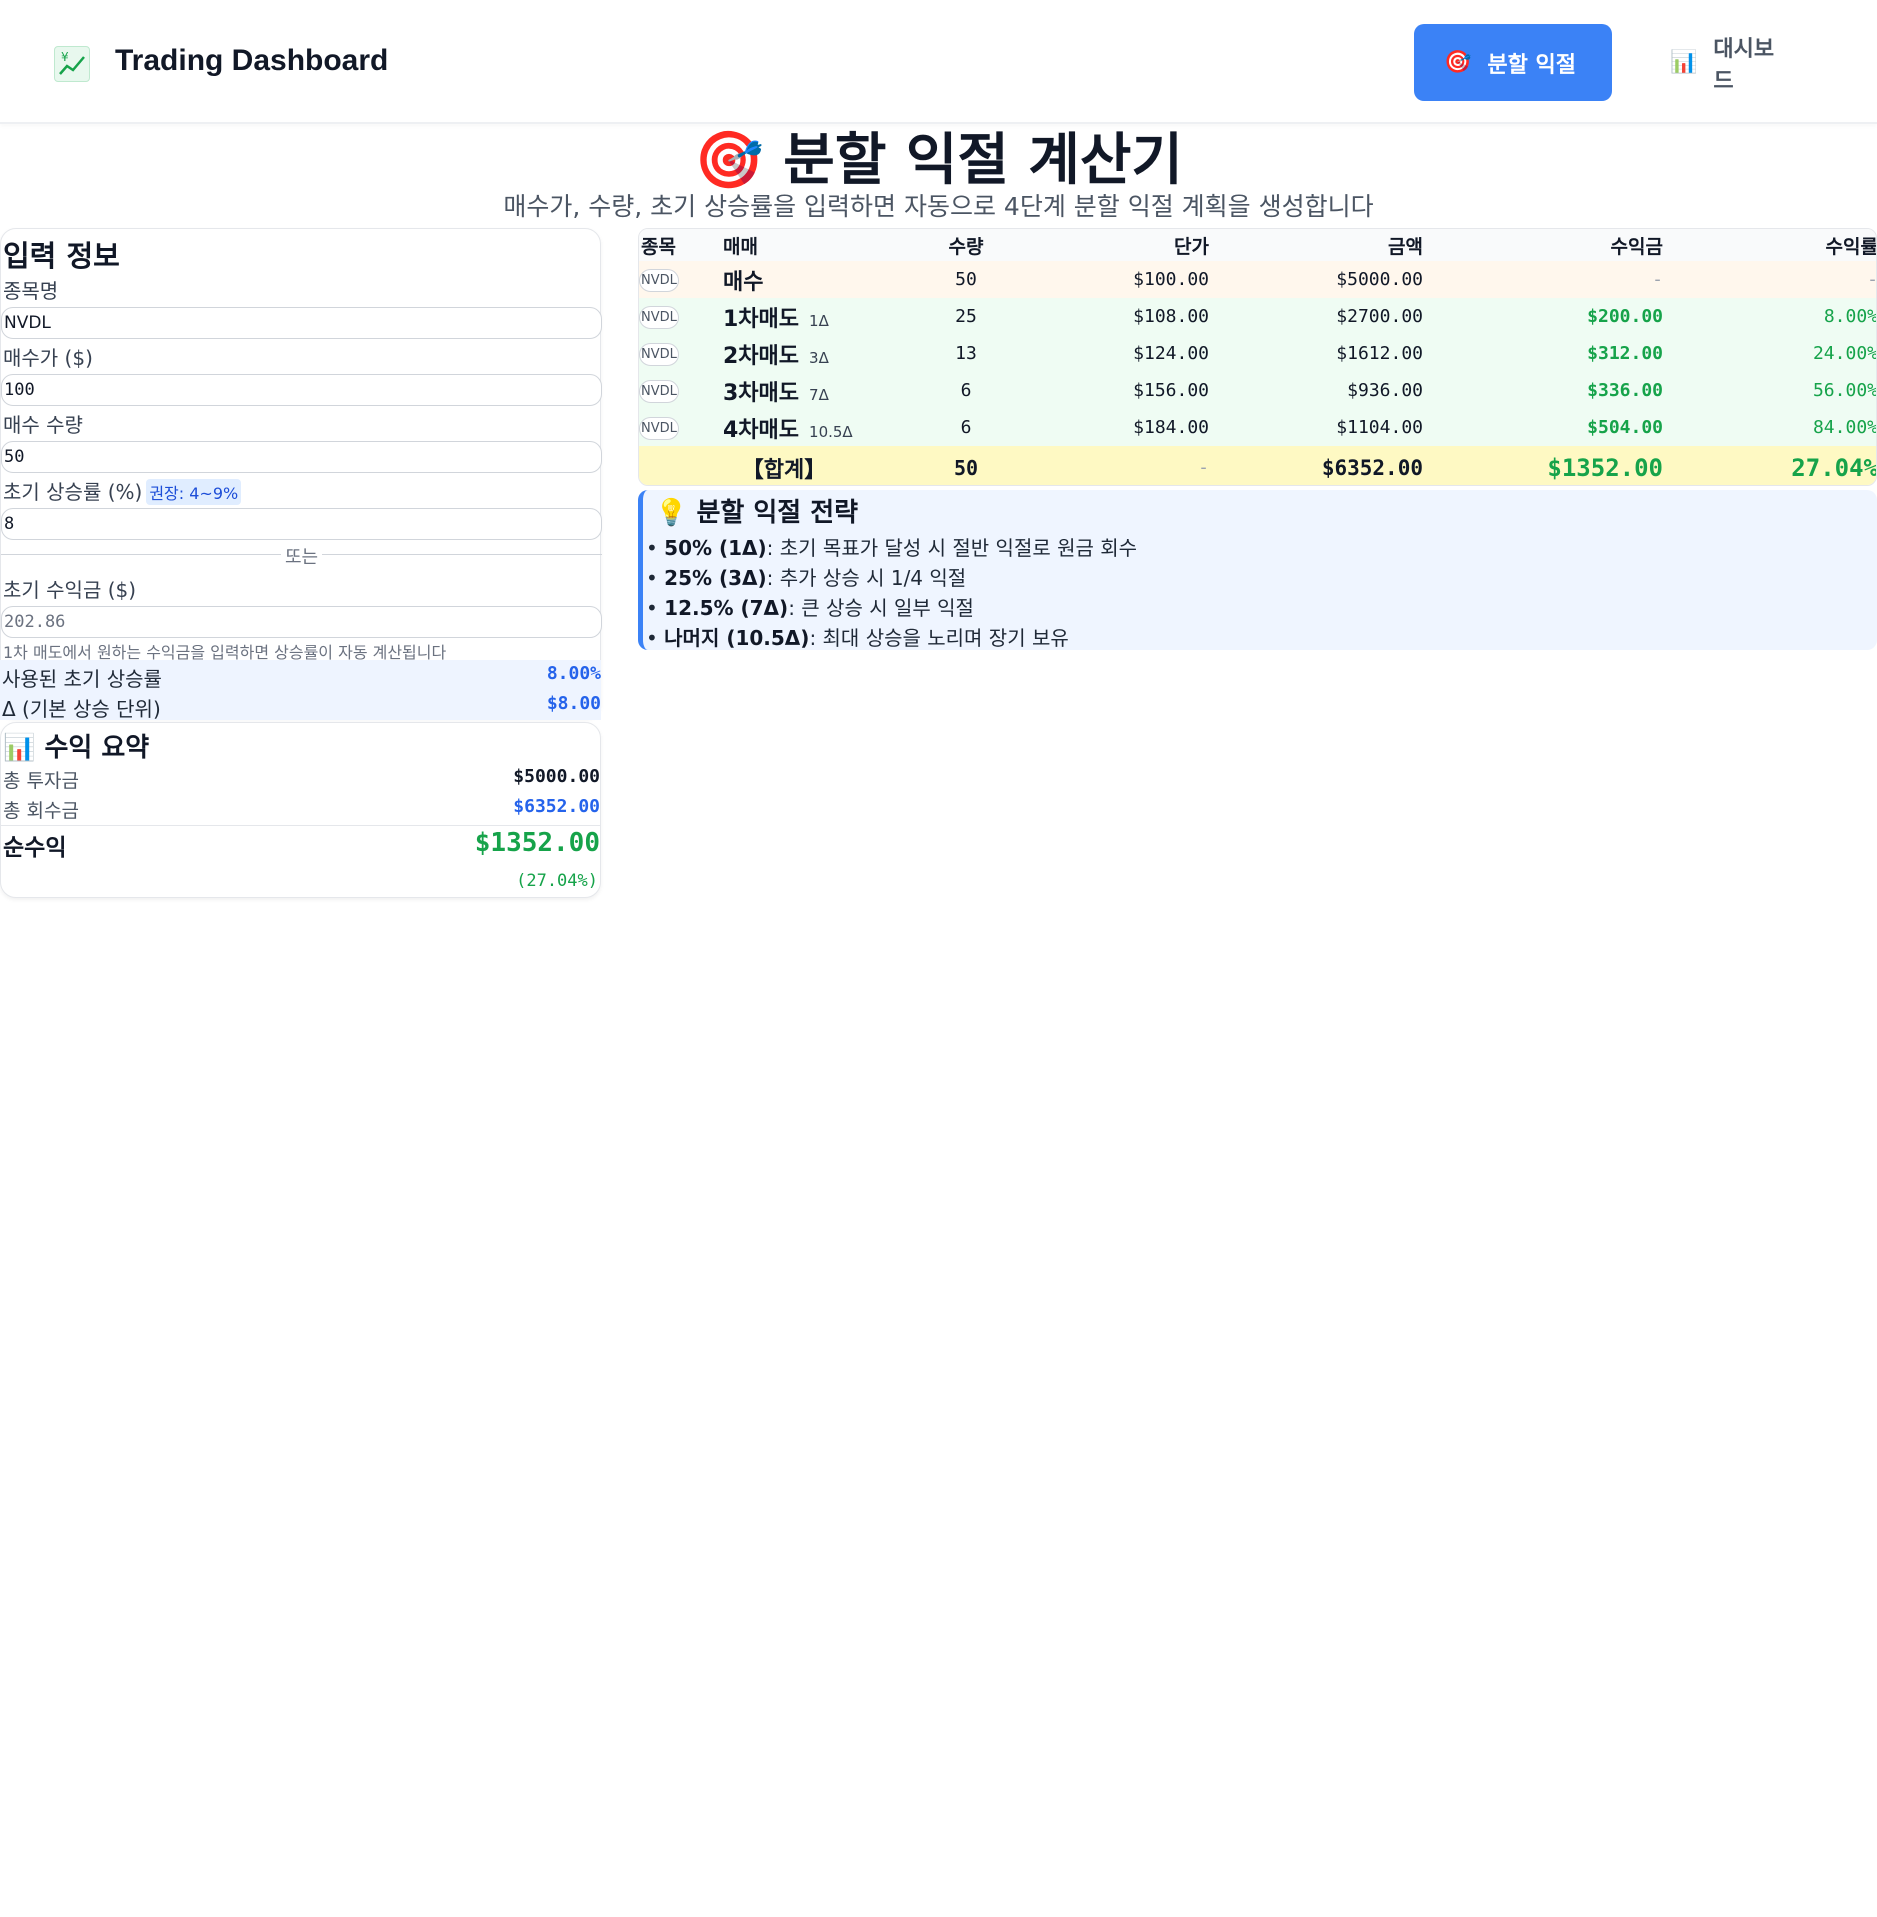 The image size is (1877, 1917). I want to click on total-rate: 27.04%, so click(1769, 465).